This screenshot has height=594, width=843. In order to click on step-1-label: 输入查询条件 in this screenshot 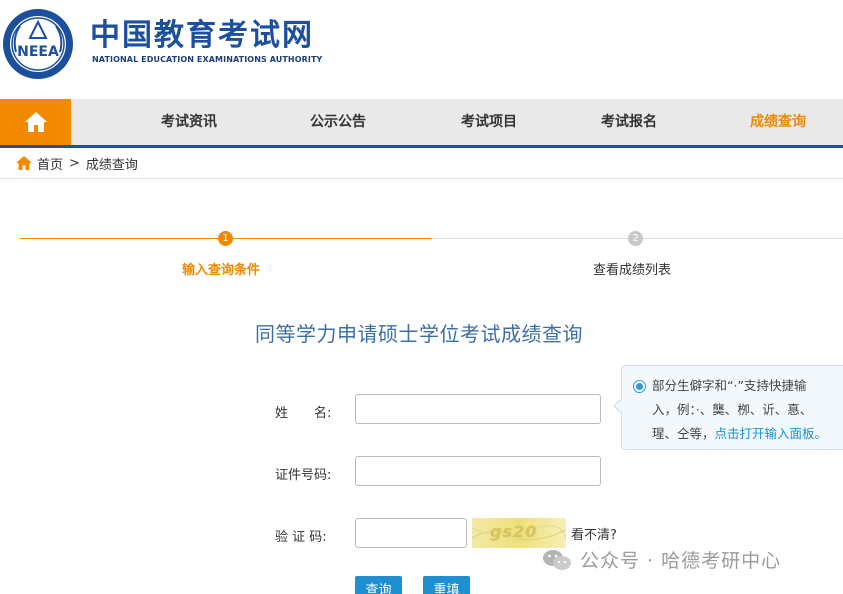, I will do `click(221, 270)`.